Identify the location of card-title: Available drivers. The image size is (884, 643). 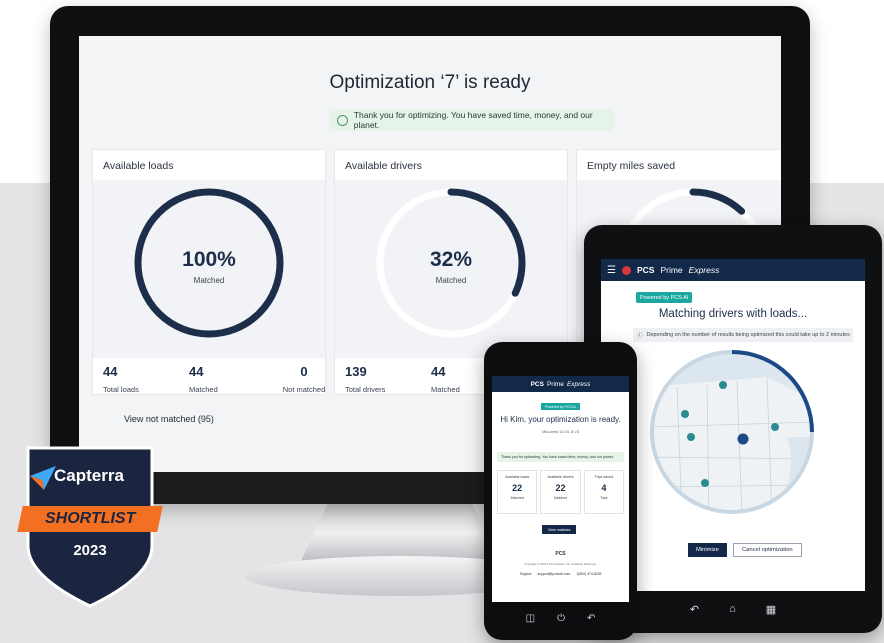
(383, 166).